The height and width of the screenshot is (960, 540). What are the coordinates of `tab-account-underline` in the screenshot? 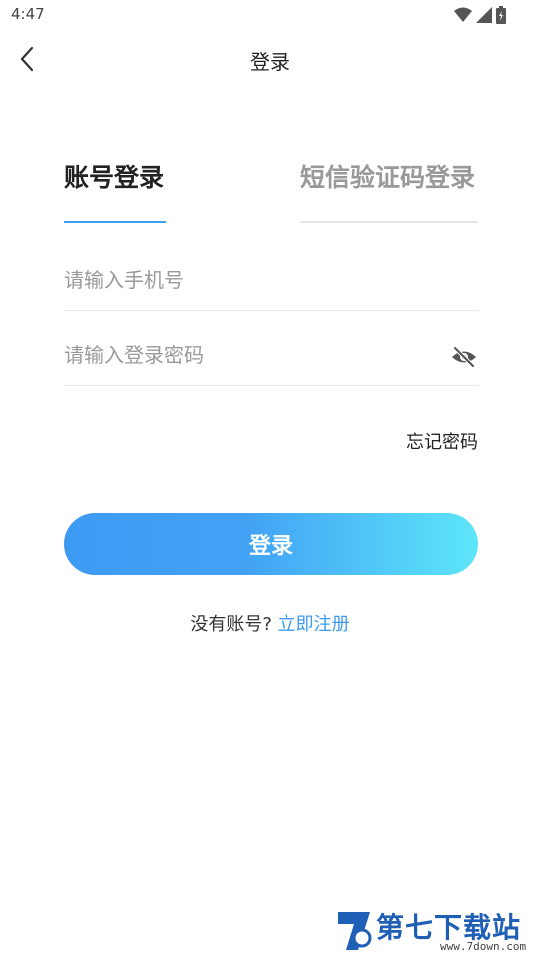 It's located at (115, 222).